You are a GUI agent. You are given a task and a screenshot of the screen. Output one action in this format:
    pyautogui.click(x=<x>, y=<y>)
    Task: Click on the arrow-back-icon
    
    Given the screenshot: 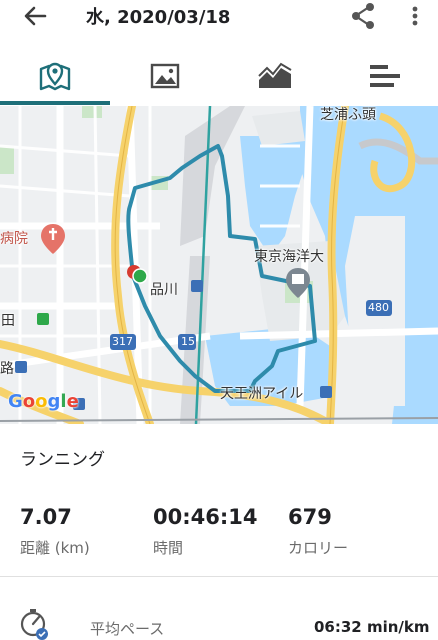 What is the action you would take?
    pyautogui.click(x=35, y=16)
    